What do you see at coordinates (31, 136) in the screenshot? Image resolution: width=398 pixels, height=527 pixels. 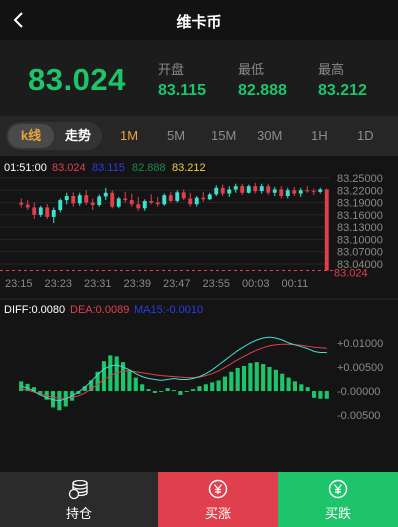 I see `kline-tab: k线` at bounding box center [31, 136].